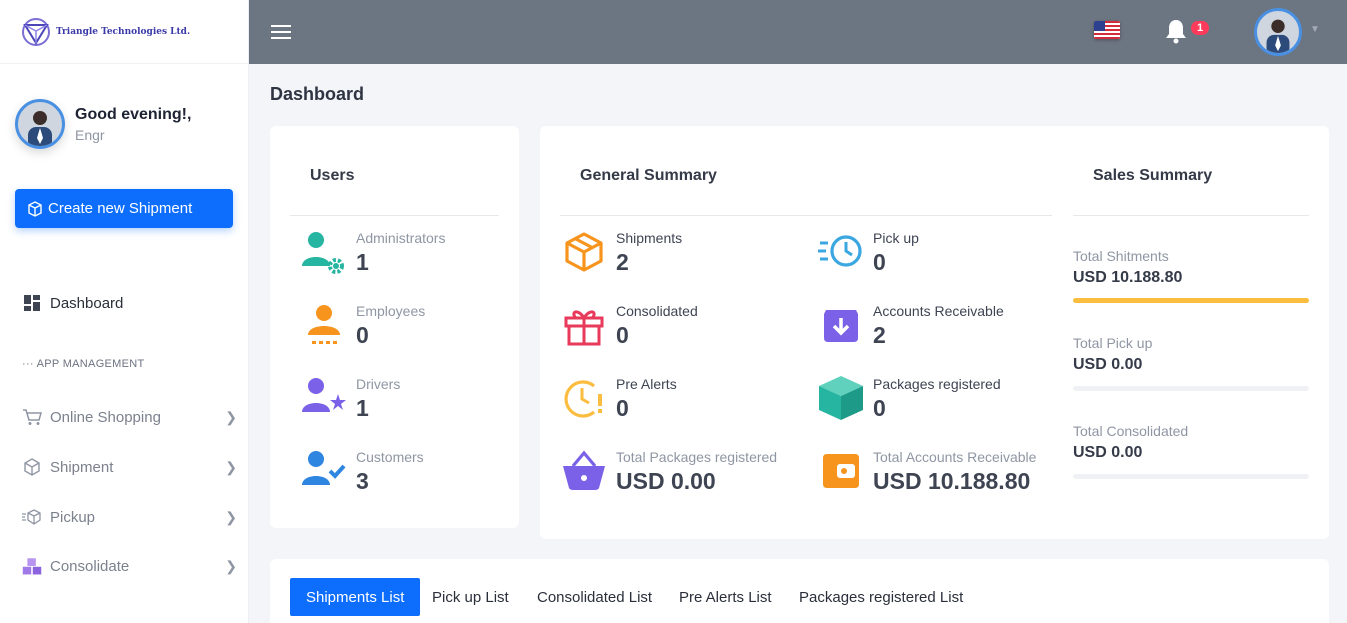  I want to click on stat-label: Accounts Receivable, so click(938, 311).